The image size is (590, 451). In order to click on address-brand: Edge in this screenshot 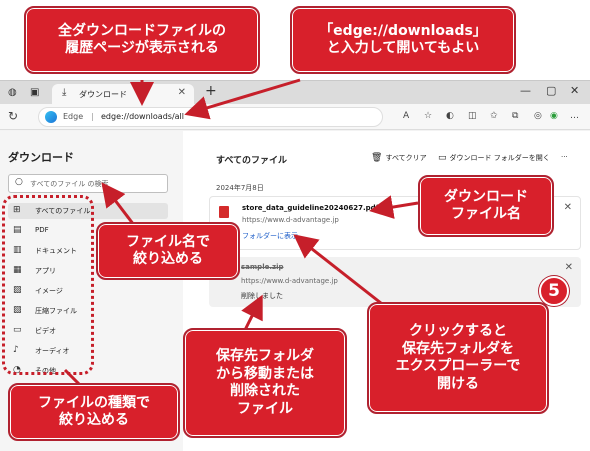, I will do `click(73, 116)`.